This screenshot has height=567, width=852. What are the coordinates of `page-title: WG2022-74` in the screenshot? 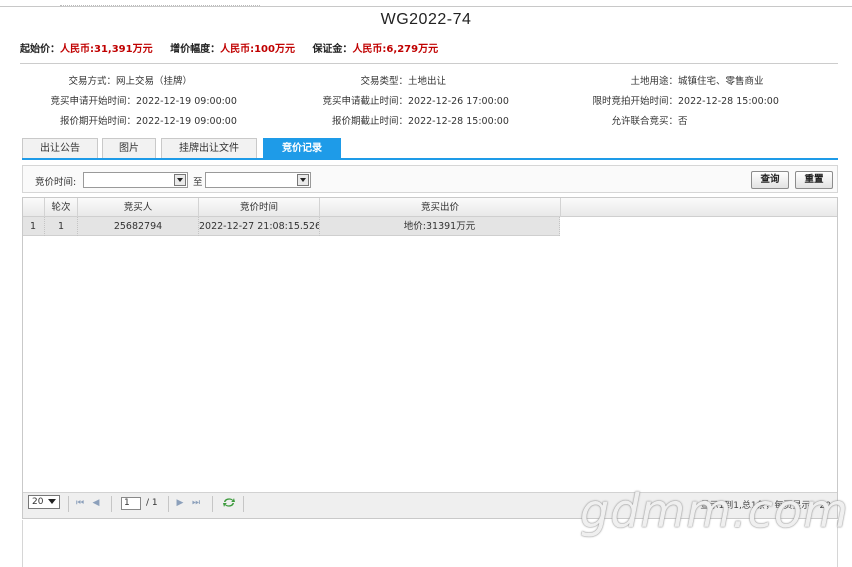 It's located at (426, 19).